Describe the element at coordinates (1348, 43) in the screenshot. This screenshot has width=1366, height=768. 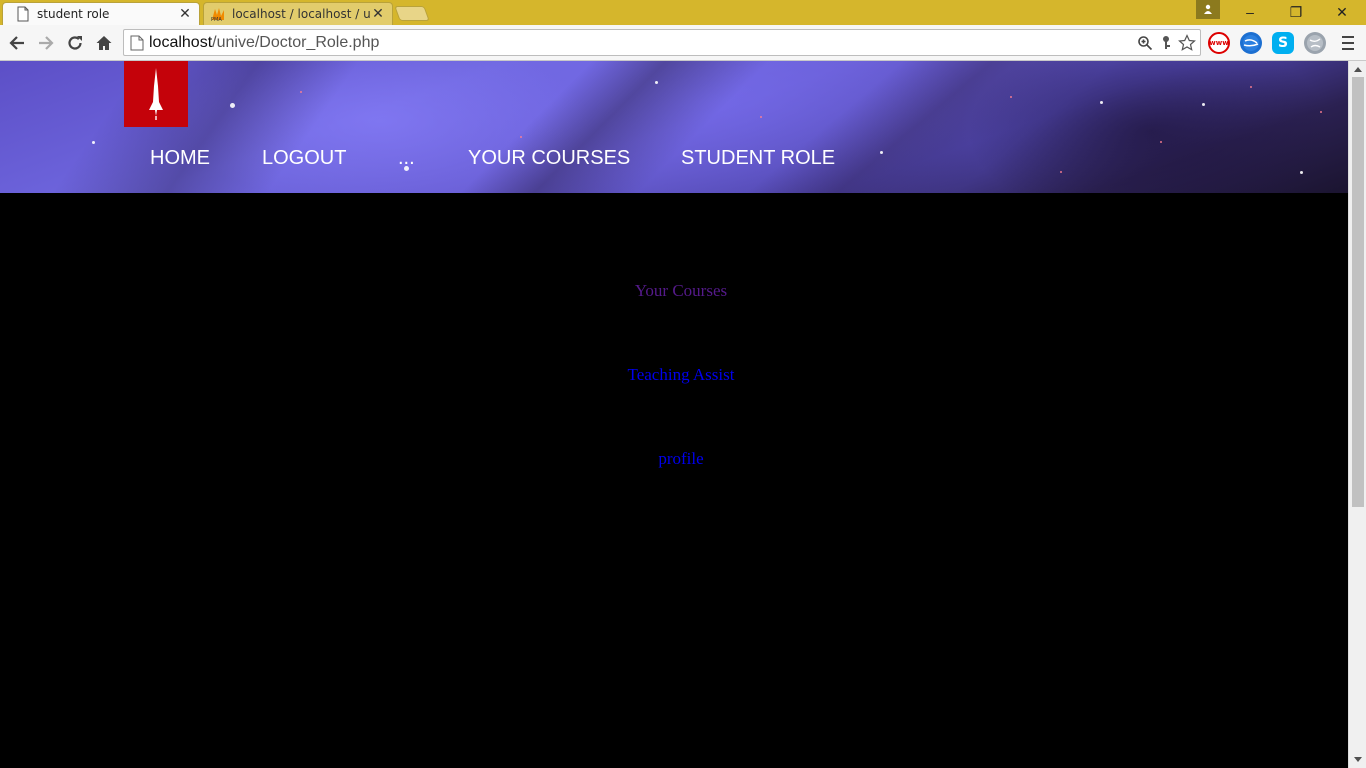
I see `browser-menu-button` at that location.